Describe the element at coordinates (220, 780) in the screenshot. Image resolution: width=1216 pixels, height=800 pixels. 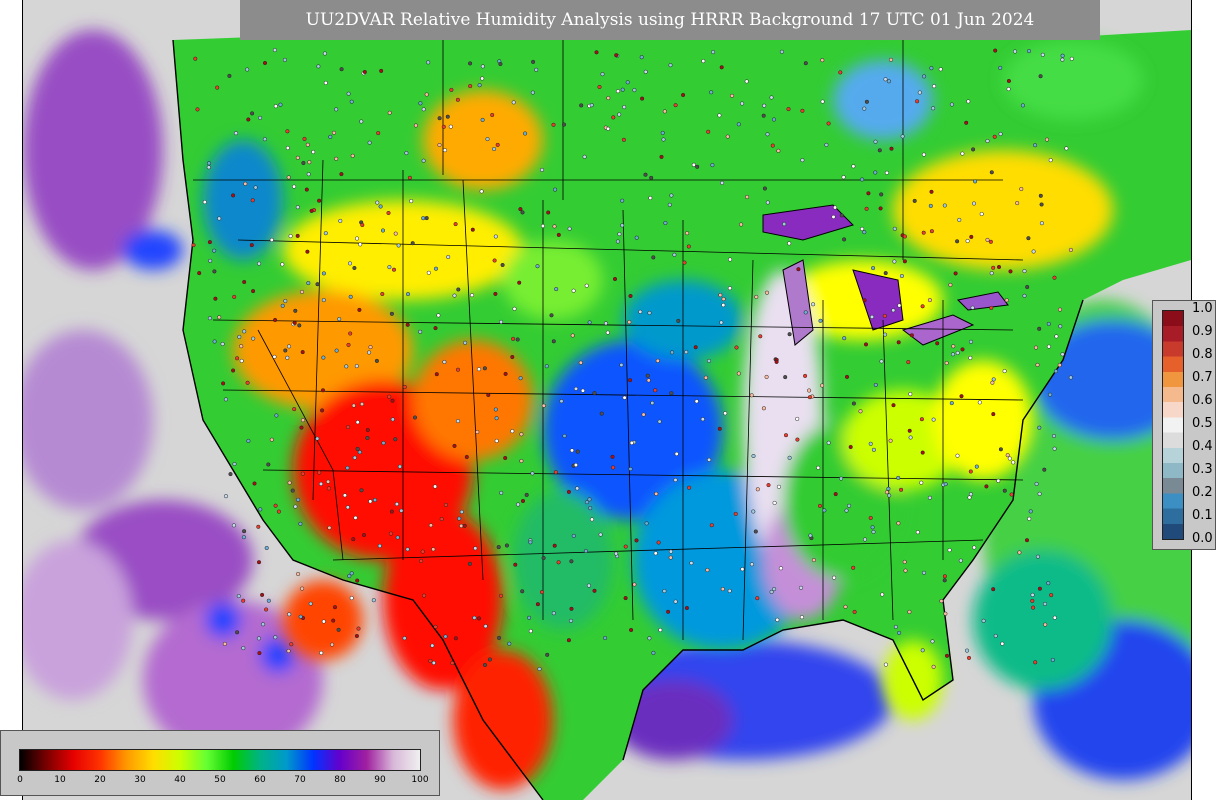
I see `bottom-colorbar-tick: 50` at that location.